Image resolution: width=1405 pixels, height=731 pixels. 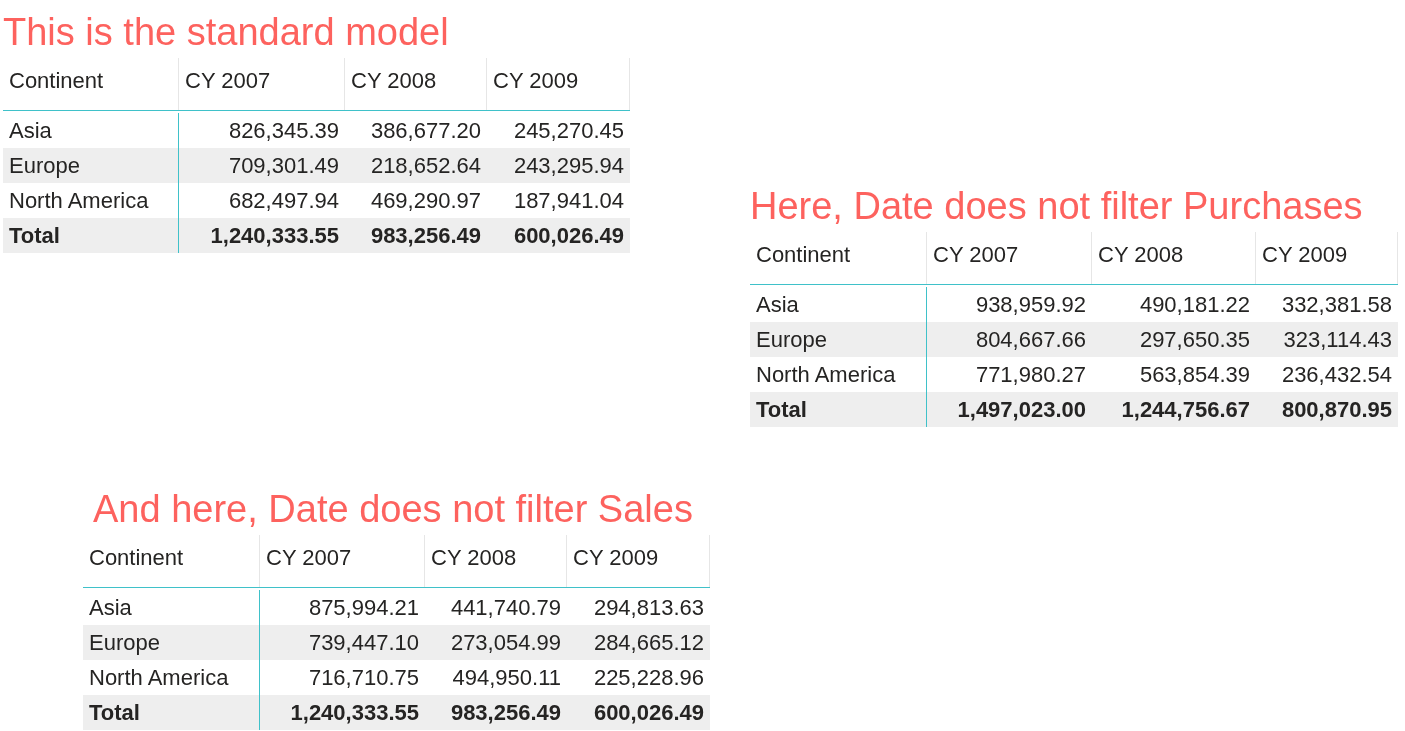 What do you see at coordinates (1337, 340) in the screenshot?
I see `table-cell-text: 323,114.43` at bounding box center [1337, 340].